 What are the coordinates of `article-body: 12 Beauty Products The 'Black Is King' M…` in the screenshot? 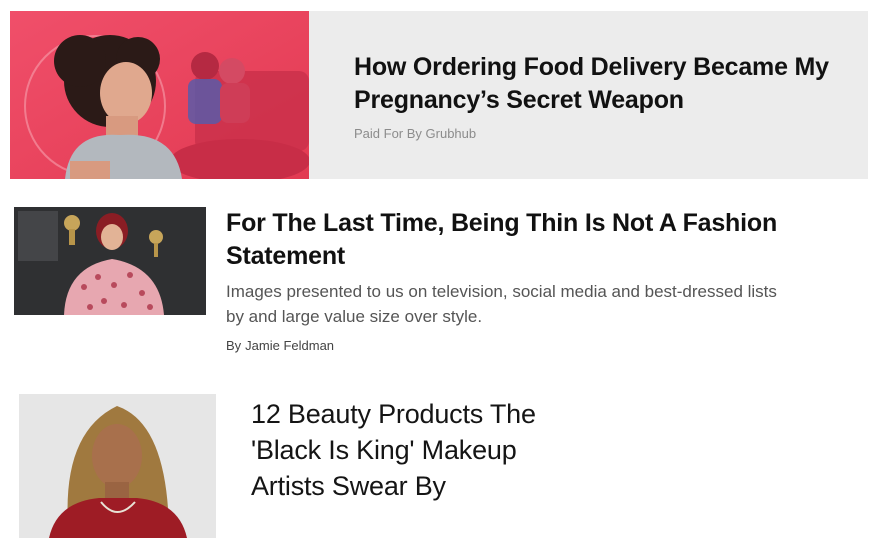 It's located at (411, 450).